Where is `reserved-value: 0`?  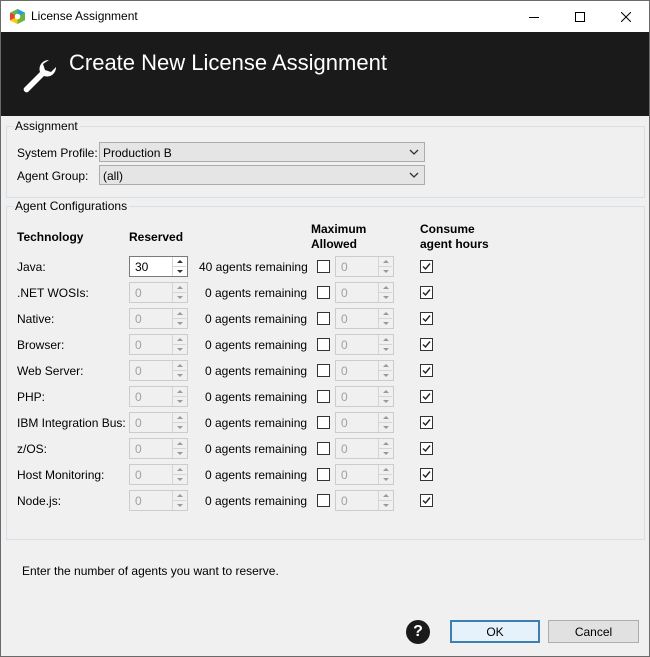 reserved-value: 0 is located at coordinates (138, 475).